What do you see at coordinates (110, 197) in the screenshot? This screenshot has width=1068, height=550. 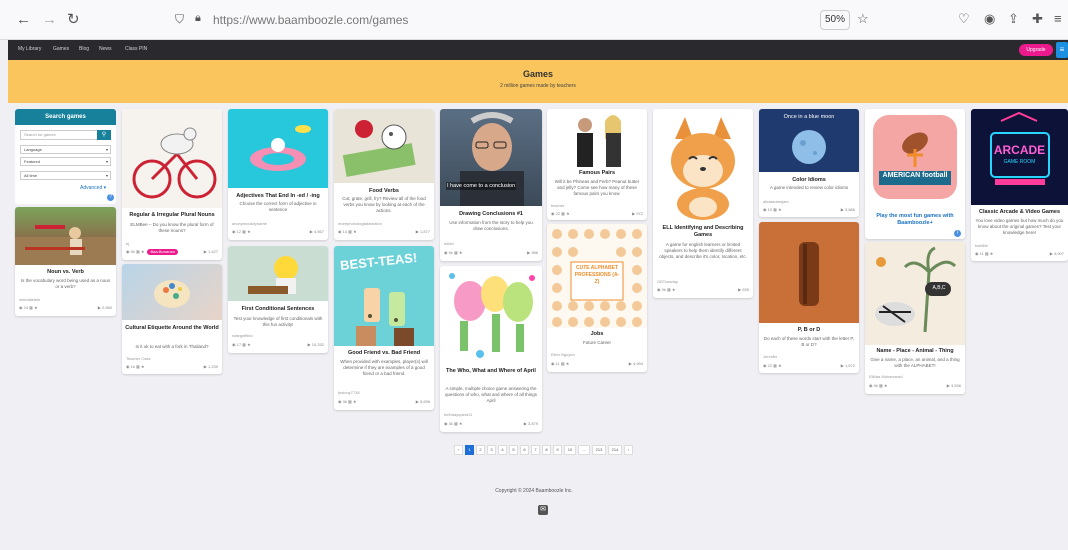 I see `help-icon: ?` at bounding box center [110, 197].